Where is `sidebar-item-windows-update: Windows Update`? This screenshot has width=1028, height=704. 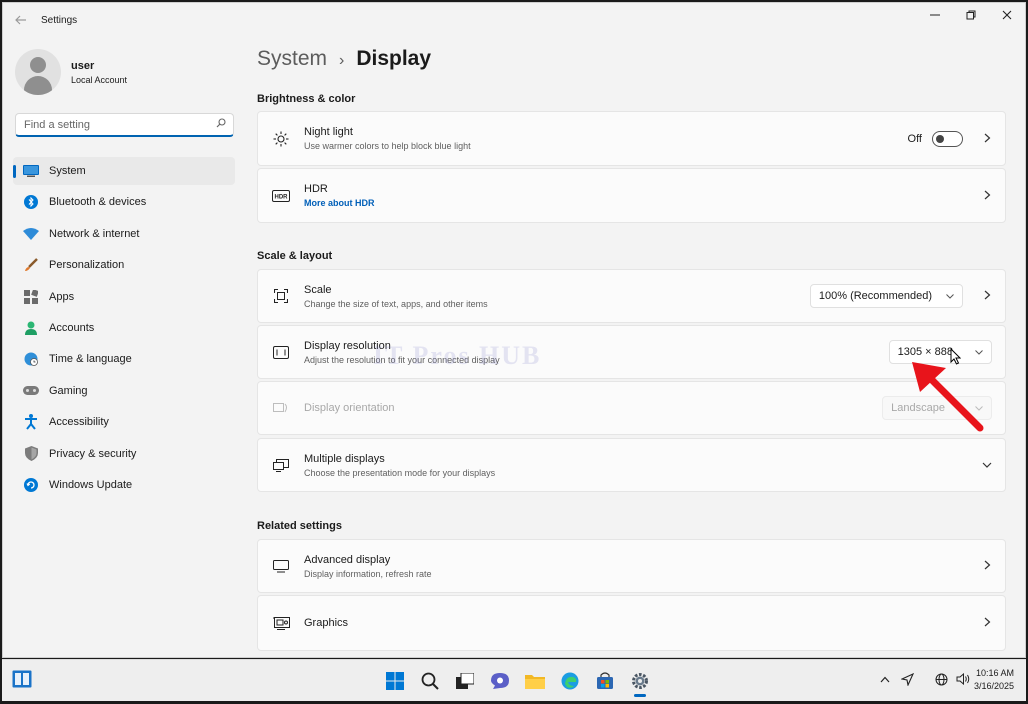
sidebar-item-windows-update: Windows Update is located at coordinates (124, 485).